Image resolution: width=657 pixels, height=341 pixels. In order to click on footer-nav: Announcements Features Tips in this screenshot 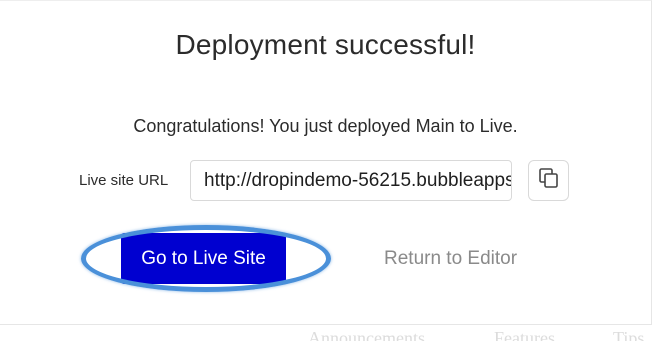, I will do `click(328, 334)`.